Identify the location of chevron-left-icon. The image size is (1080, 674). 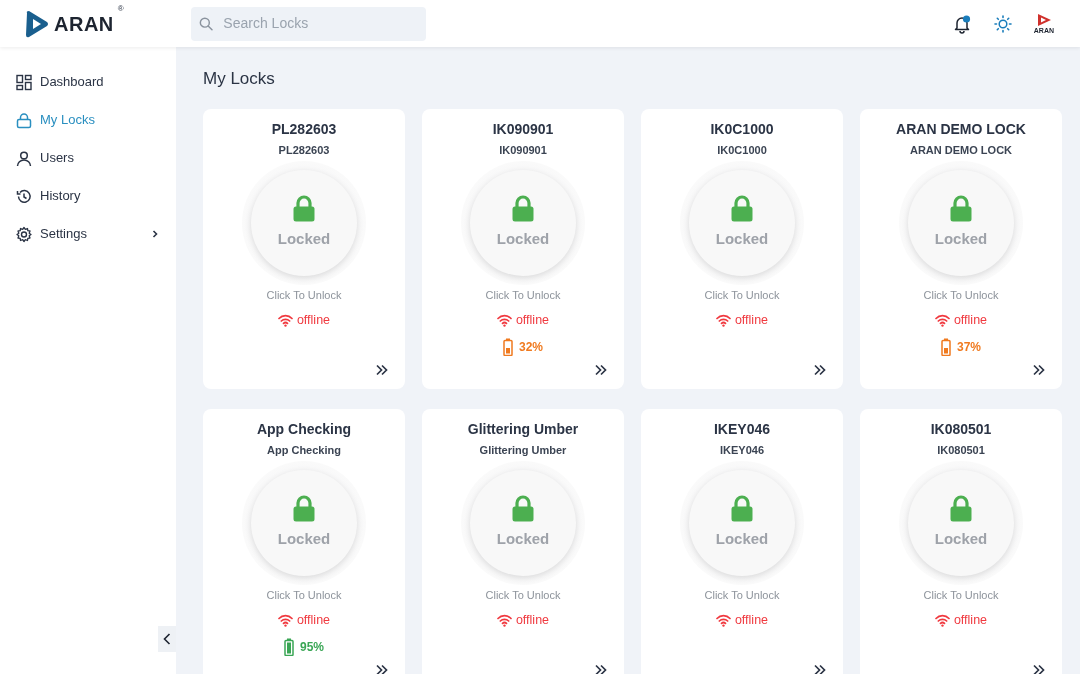
(167, 639).